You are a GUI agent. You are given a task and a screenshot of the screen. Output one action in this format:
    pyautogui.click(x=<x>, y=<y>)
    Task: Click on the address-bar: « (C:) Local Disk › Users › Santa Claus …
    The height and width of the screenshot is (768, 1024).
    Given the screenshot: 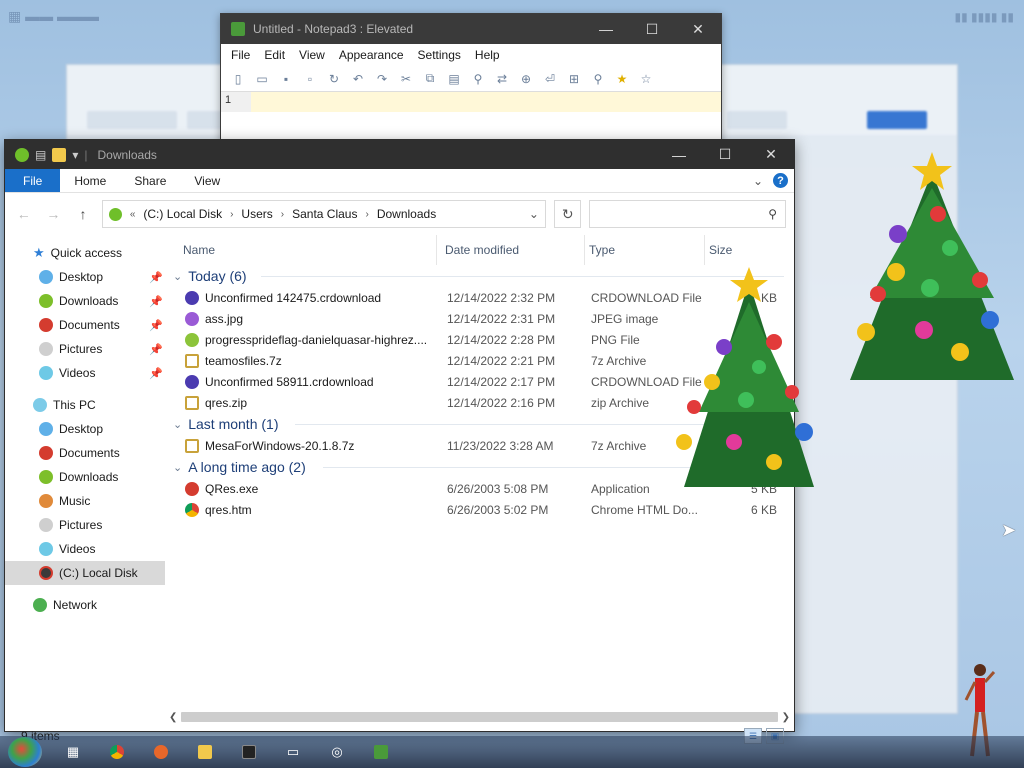 What is the action you would take?
    pyautogui.click(x=323, y=214)
    